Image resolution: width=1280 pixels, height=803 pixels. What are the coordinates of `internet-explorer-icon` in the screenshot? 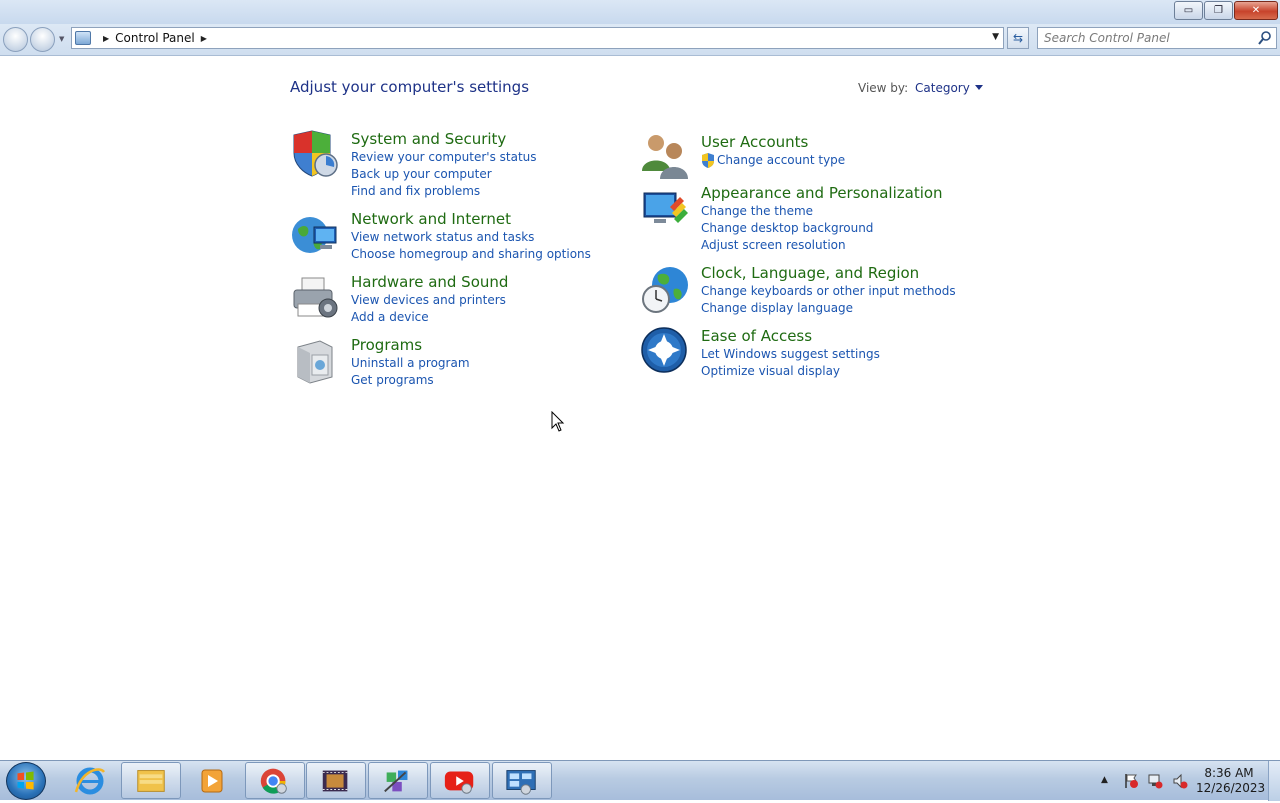 It's located at (90, 780).